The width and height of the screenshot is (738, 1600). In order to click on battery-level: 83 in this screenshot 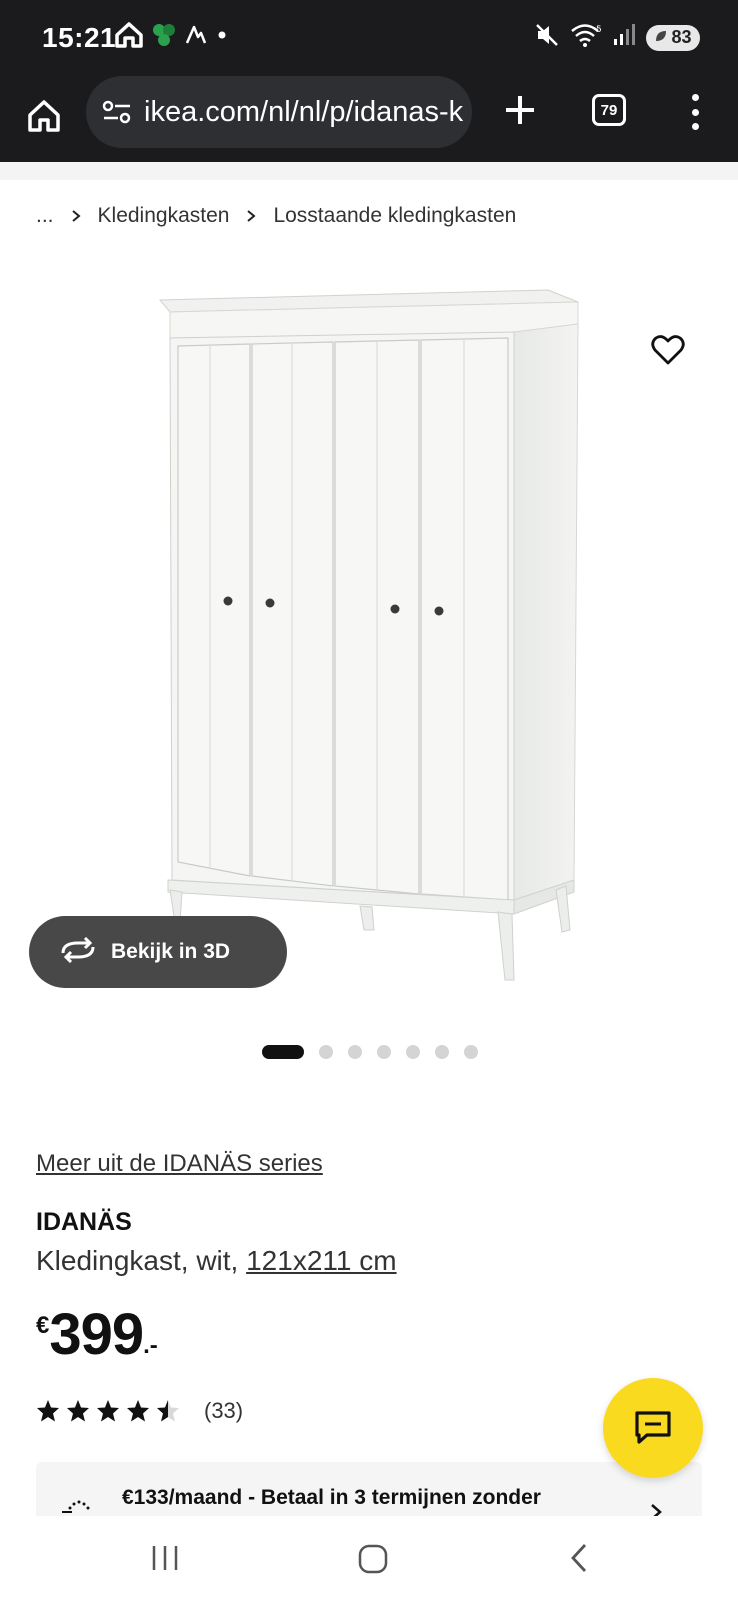, I will do `click(681, 37)`.